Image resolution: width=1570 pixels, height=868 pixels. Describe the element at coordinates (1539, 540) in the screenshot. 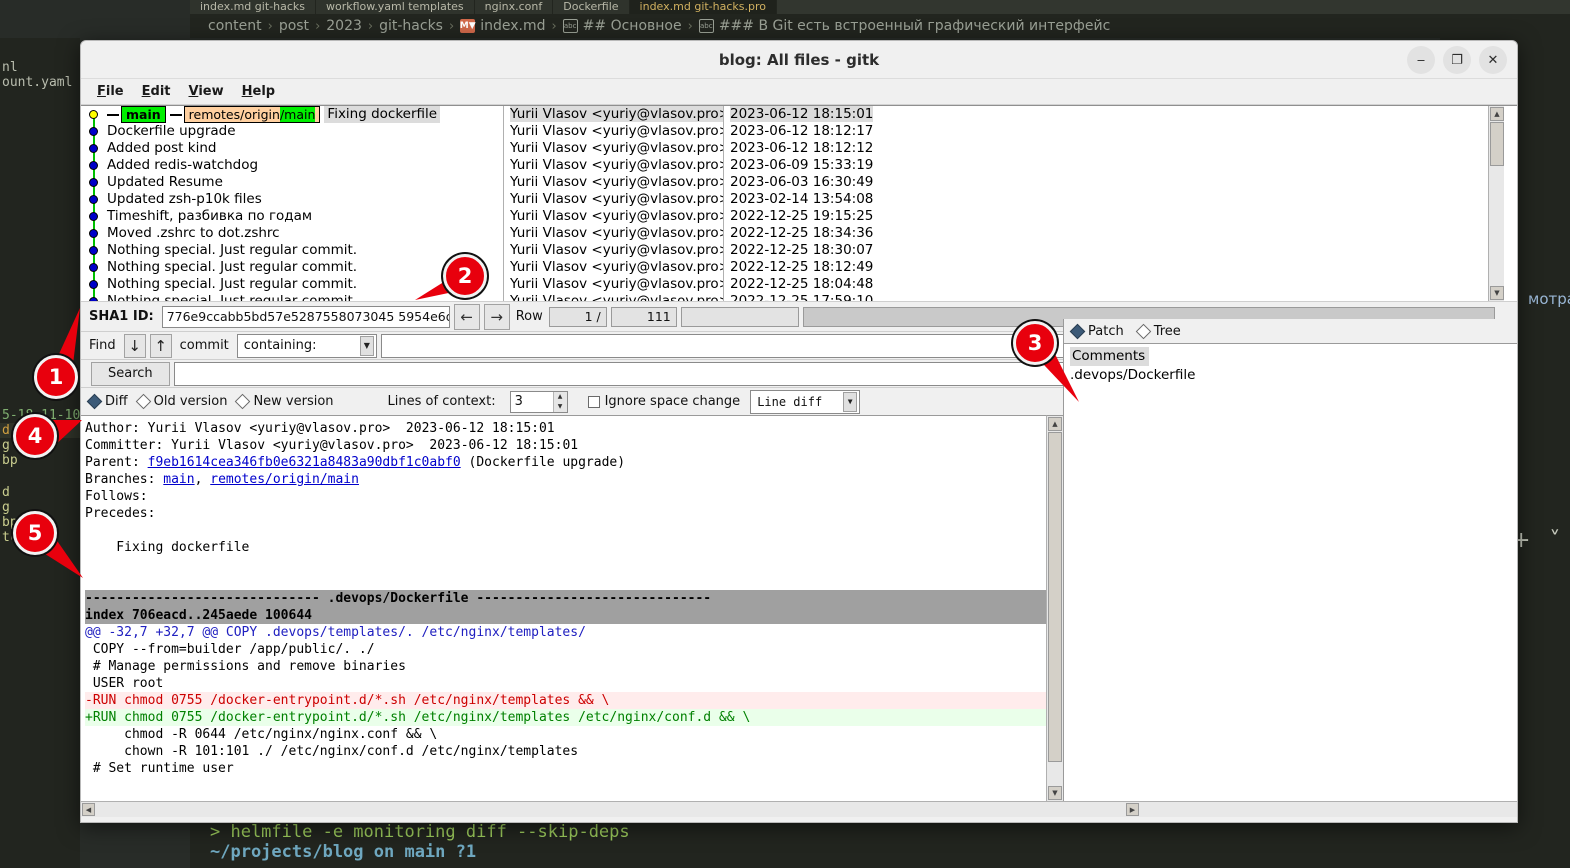

I see `add-terminal-icon: + ˅` at that location.